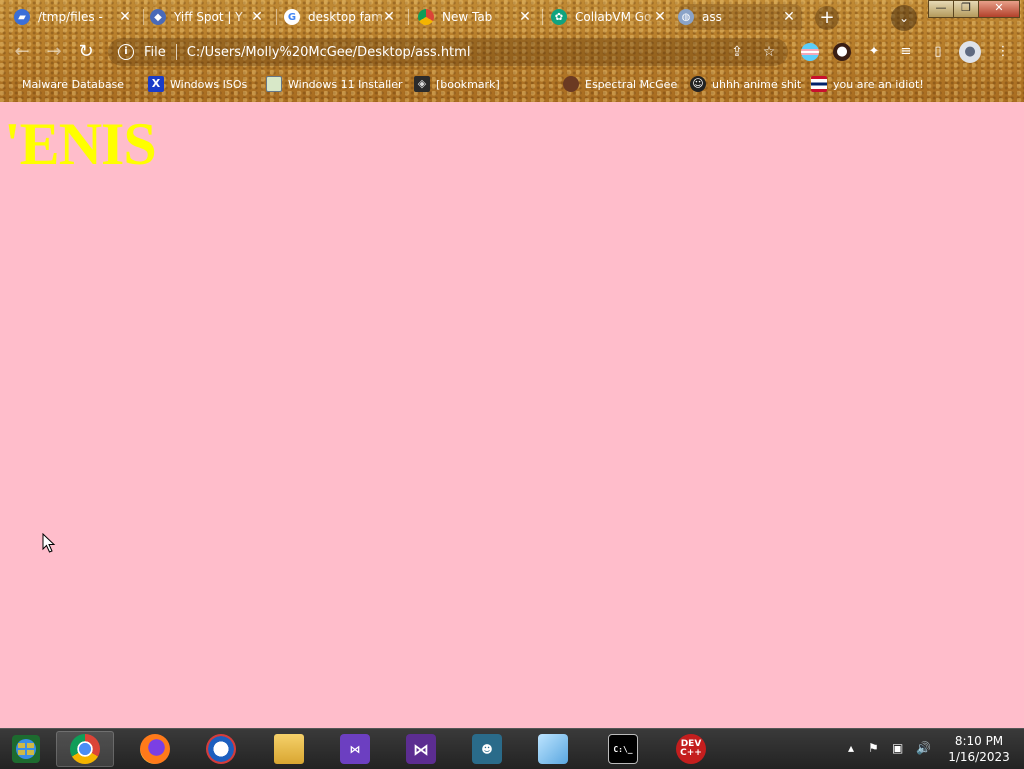 The width and height of the screenshot is (1024, 770). I want to click on visual-studio-installer-icon: ⋈, so click(355, 749).